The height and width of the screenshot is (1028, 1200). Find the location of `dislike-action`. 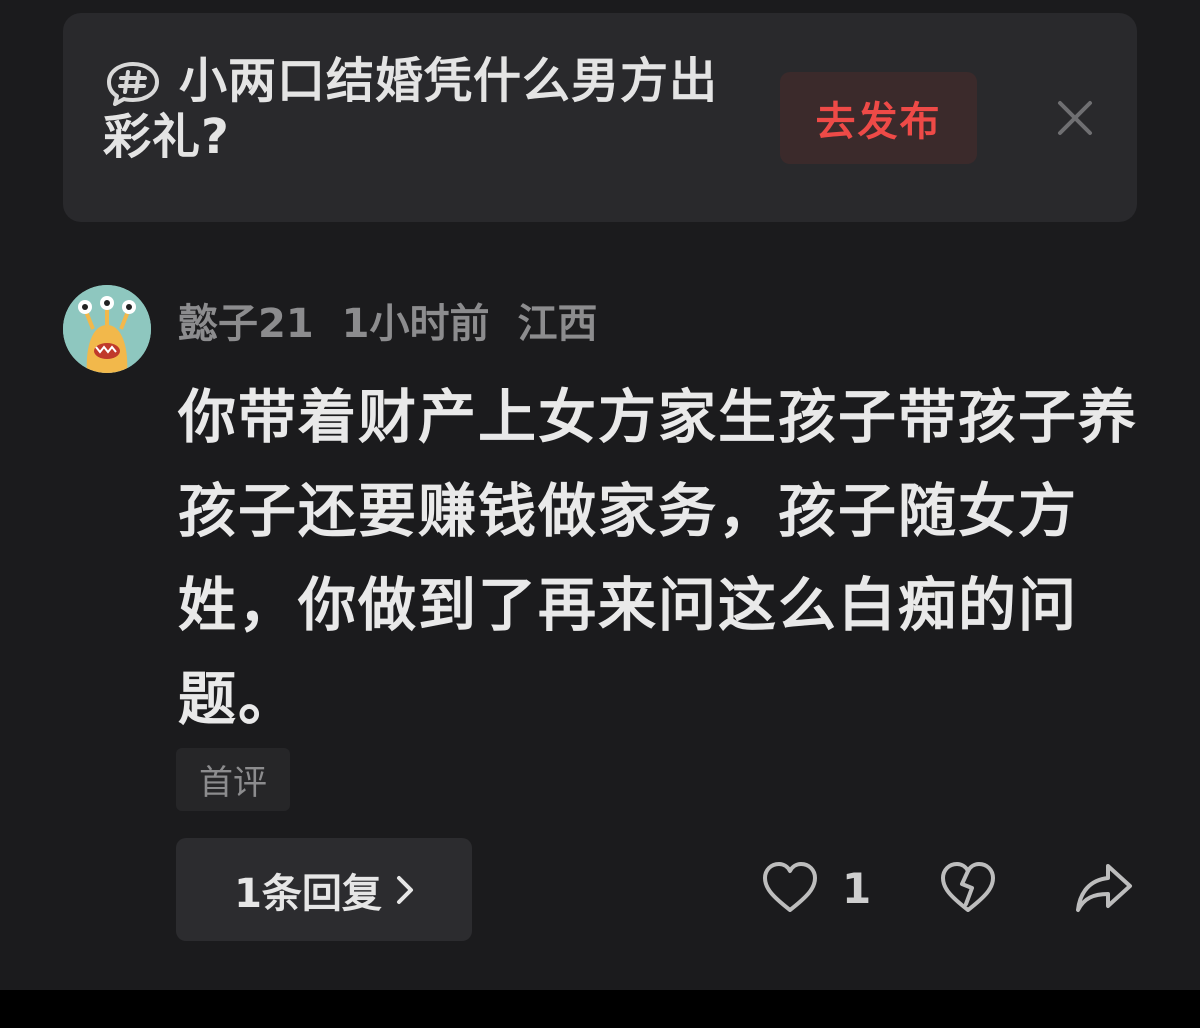

dislike-action is located at coordinates (968, 888).